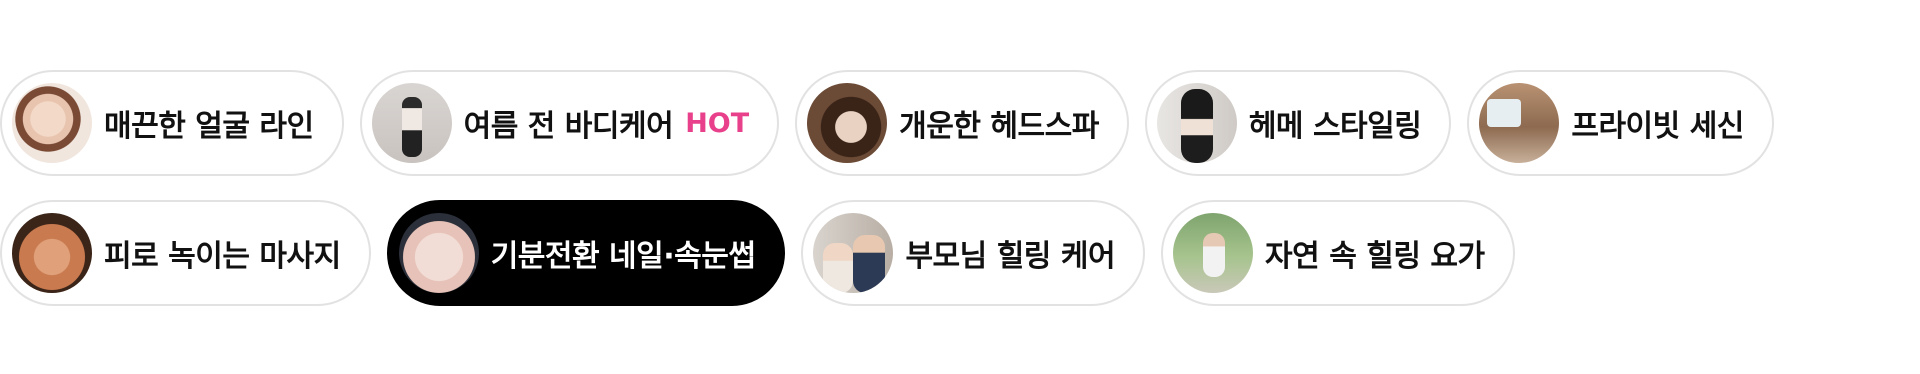  I want to click on chip-label: 기분전환 네일·속눈썹, so click(623, 256).